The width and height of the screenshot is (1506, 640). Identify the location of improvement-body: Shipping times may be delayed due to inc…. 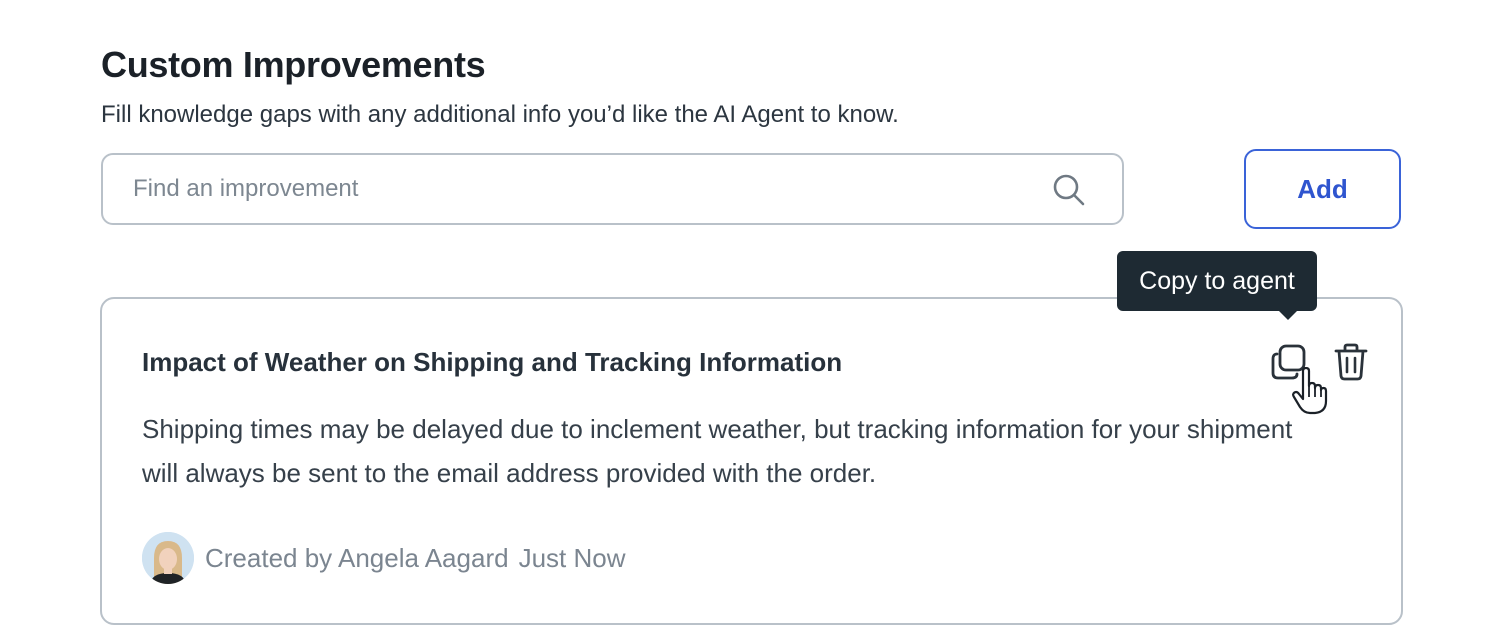
(717, 451).